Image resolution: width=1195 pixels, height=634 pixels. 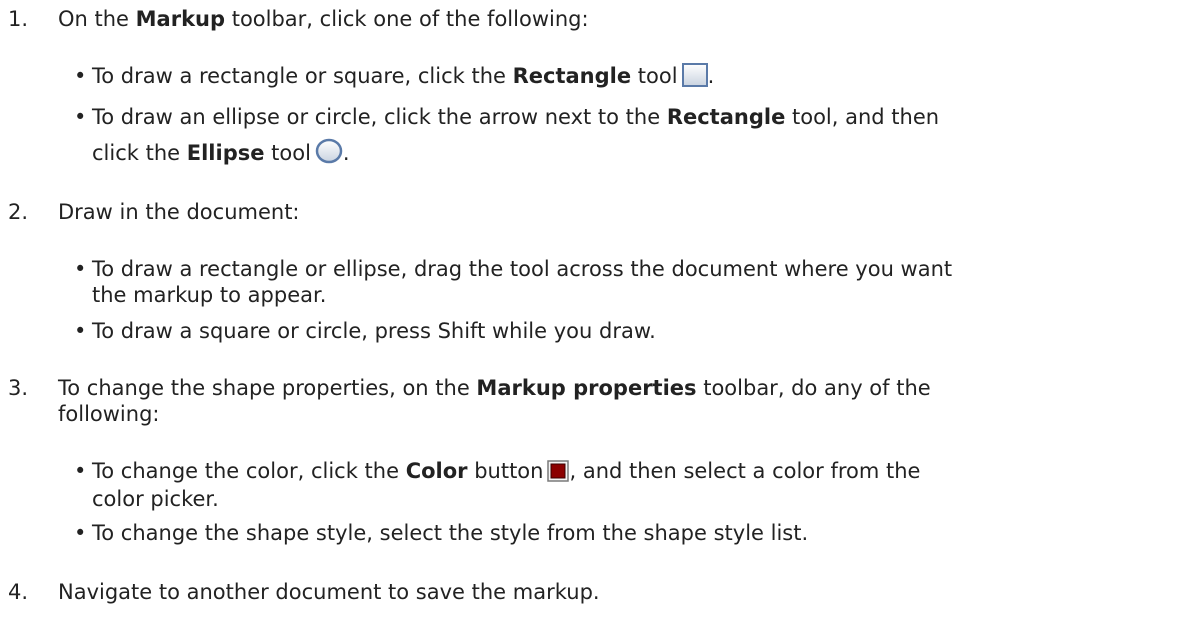 What do you see at coordinates (180, 19) in the screenshot?
I see `markup-toolbar-name: Markup` at bounding box center [180, 19].